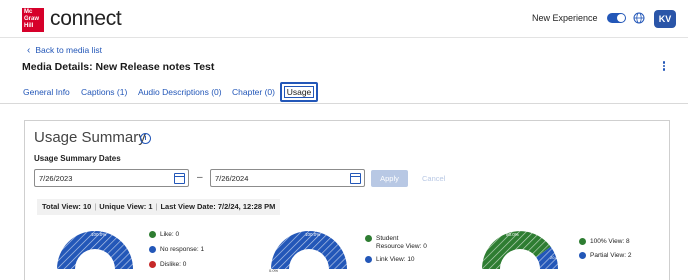 The width and height of the screenshot is (688, 280). What do you see at coordinates (86, 18) in the screenshot?
I see `app-name: connect` at bounding box center [86, 18].